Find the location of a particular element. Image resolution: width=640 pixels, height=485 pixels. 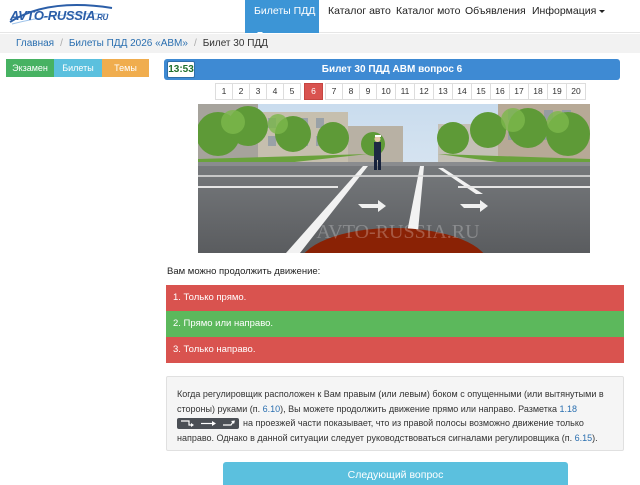

page-button: 17 is located at coordinates (519, 91).